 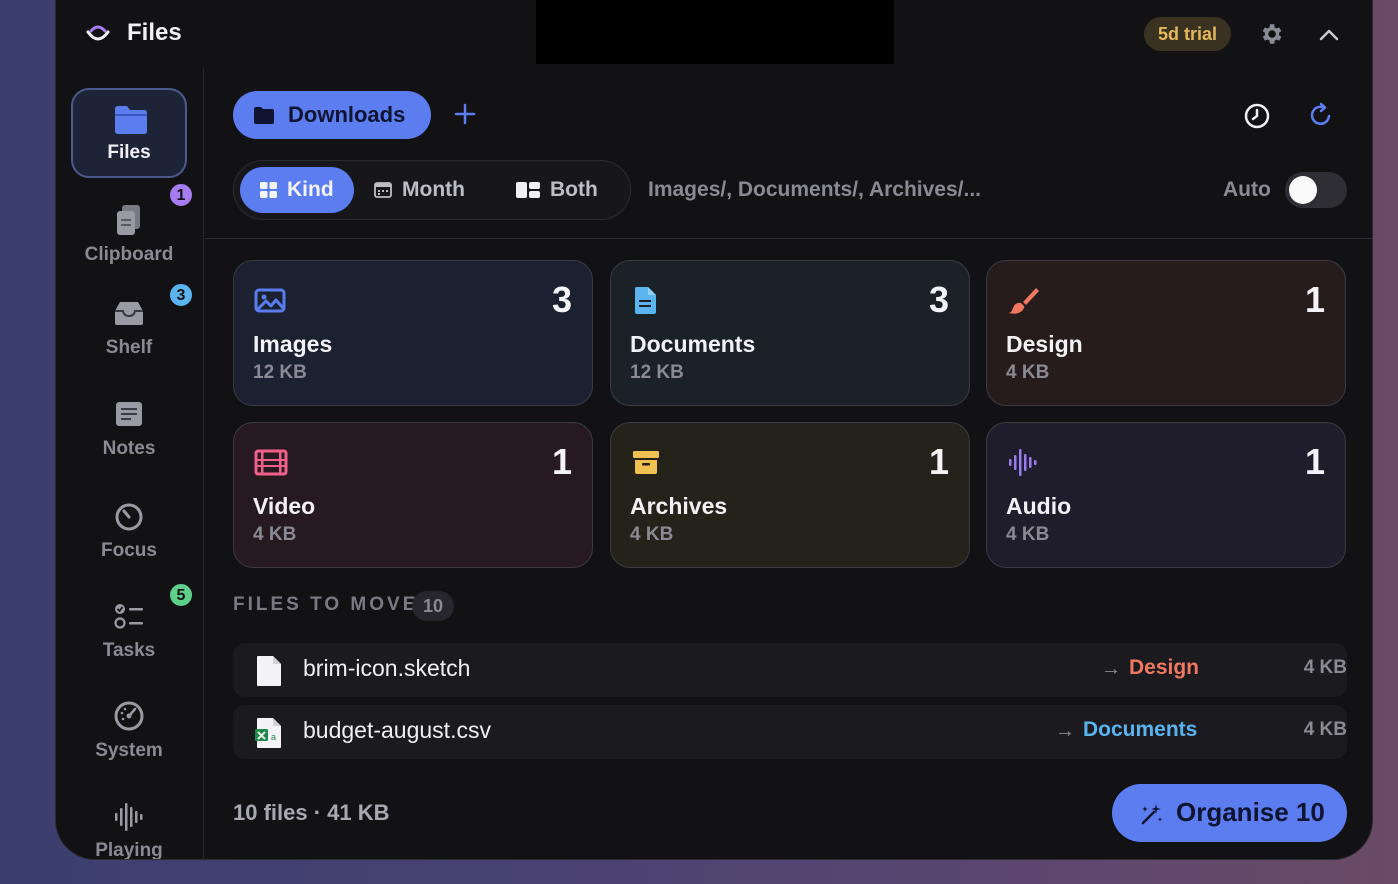 I want to click on files-to-move-heading: FILES TO MOVE, so click(x=326, y=604).